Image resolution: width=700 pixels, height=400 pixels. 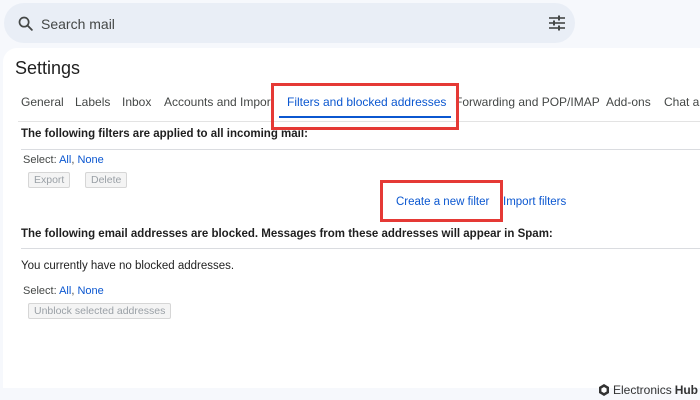 I want to click on search-options-icon, so click(x=557, y=23).